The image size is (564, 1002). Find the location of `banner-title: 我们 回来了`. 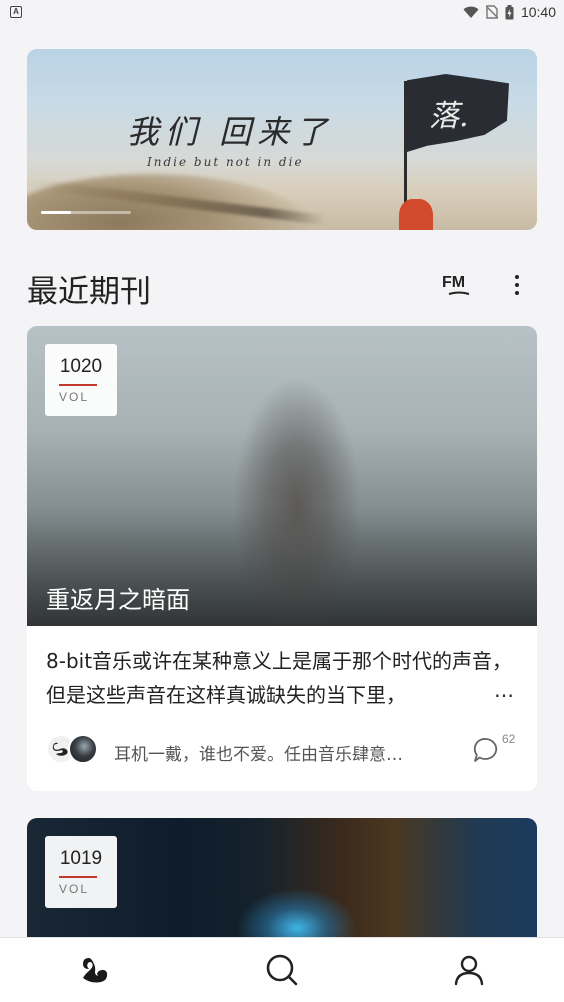

banner-title: 我们 回来了 is located at coordinates (230, 132).